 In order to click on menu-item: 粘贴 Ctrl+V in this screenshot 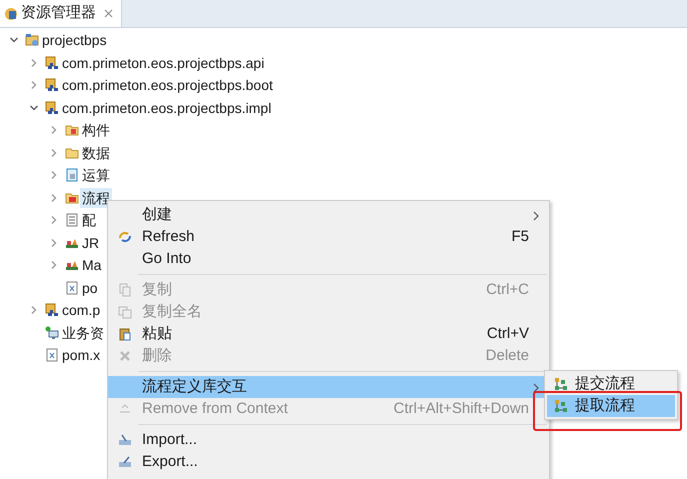, I will do `click(328, 334)`.